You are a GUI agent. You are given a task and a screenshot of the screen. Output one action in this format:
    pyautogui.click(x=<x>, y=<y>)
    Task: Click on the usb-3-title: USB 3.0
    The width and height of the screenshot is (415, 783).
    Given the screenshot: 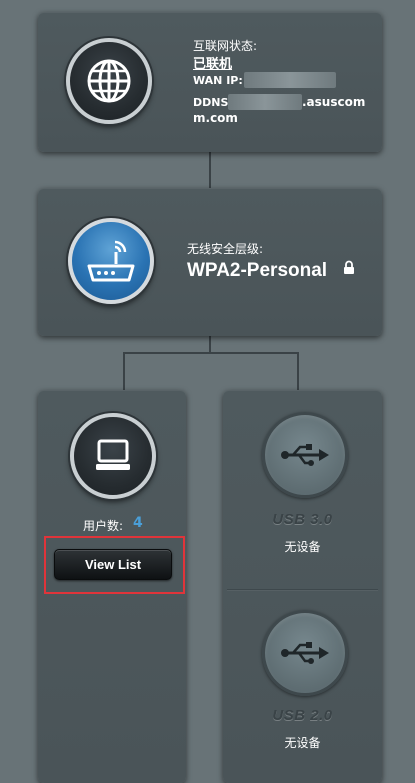 What is the action you would take?
    pyautogui.click(x=302, y=519)
    